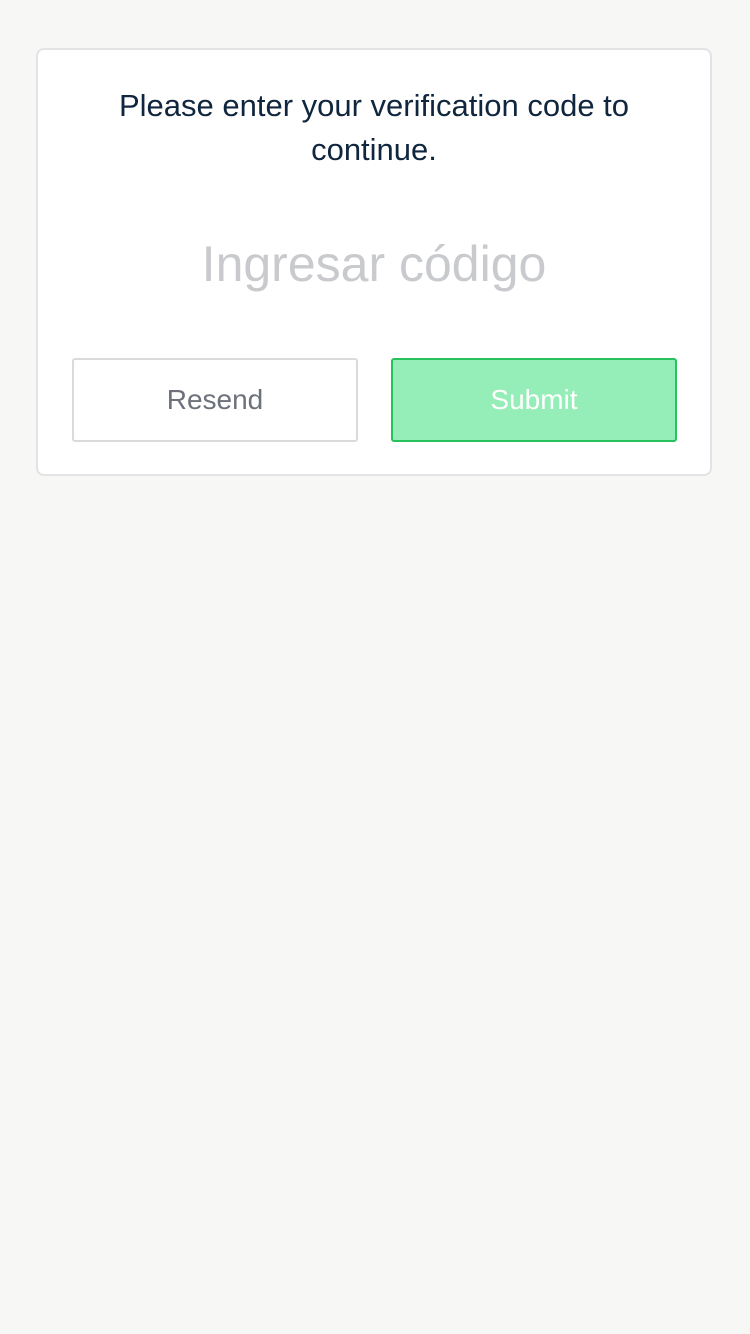 This screenshot has height=1334, width=750. What do you see at coordinates (534, 400) in the screenshot?
I see `submit-button: Submit` at bounding box center [534, 400].